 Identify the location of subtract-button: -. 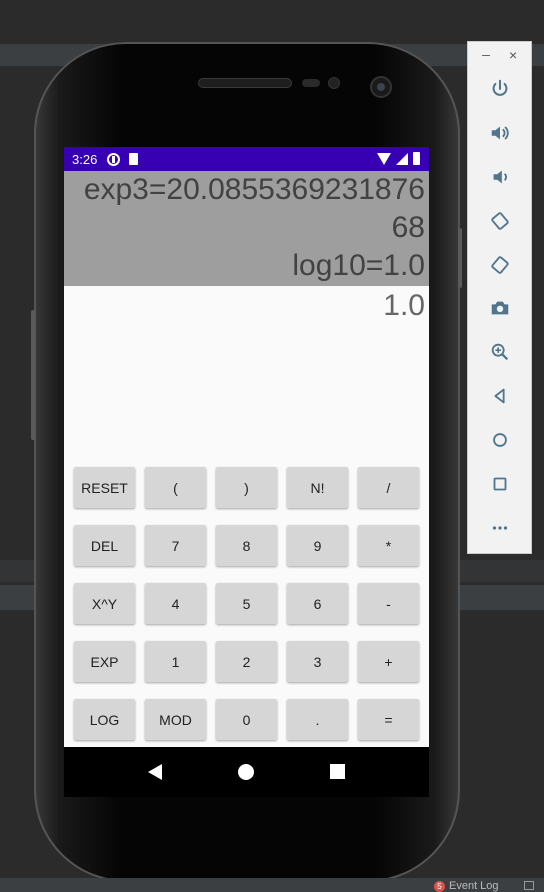
(388, 603).